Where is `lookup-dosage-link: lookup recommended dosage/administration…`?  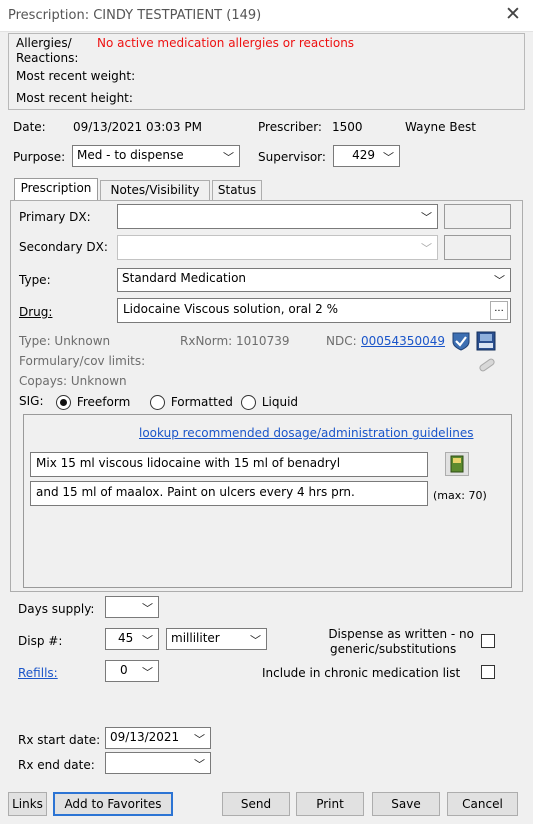
lookup-dosage-link: lookup recommended dosage/administration… is located at coordinates (306, 433).